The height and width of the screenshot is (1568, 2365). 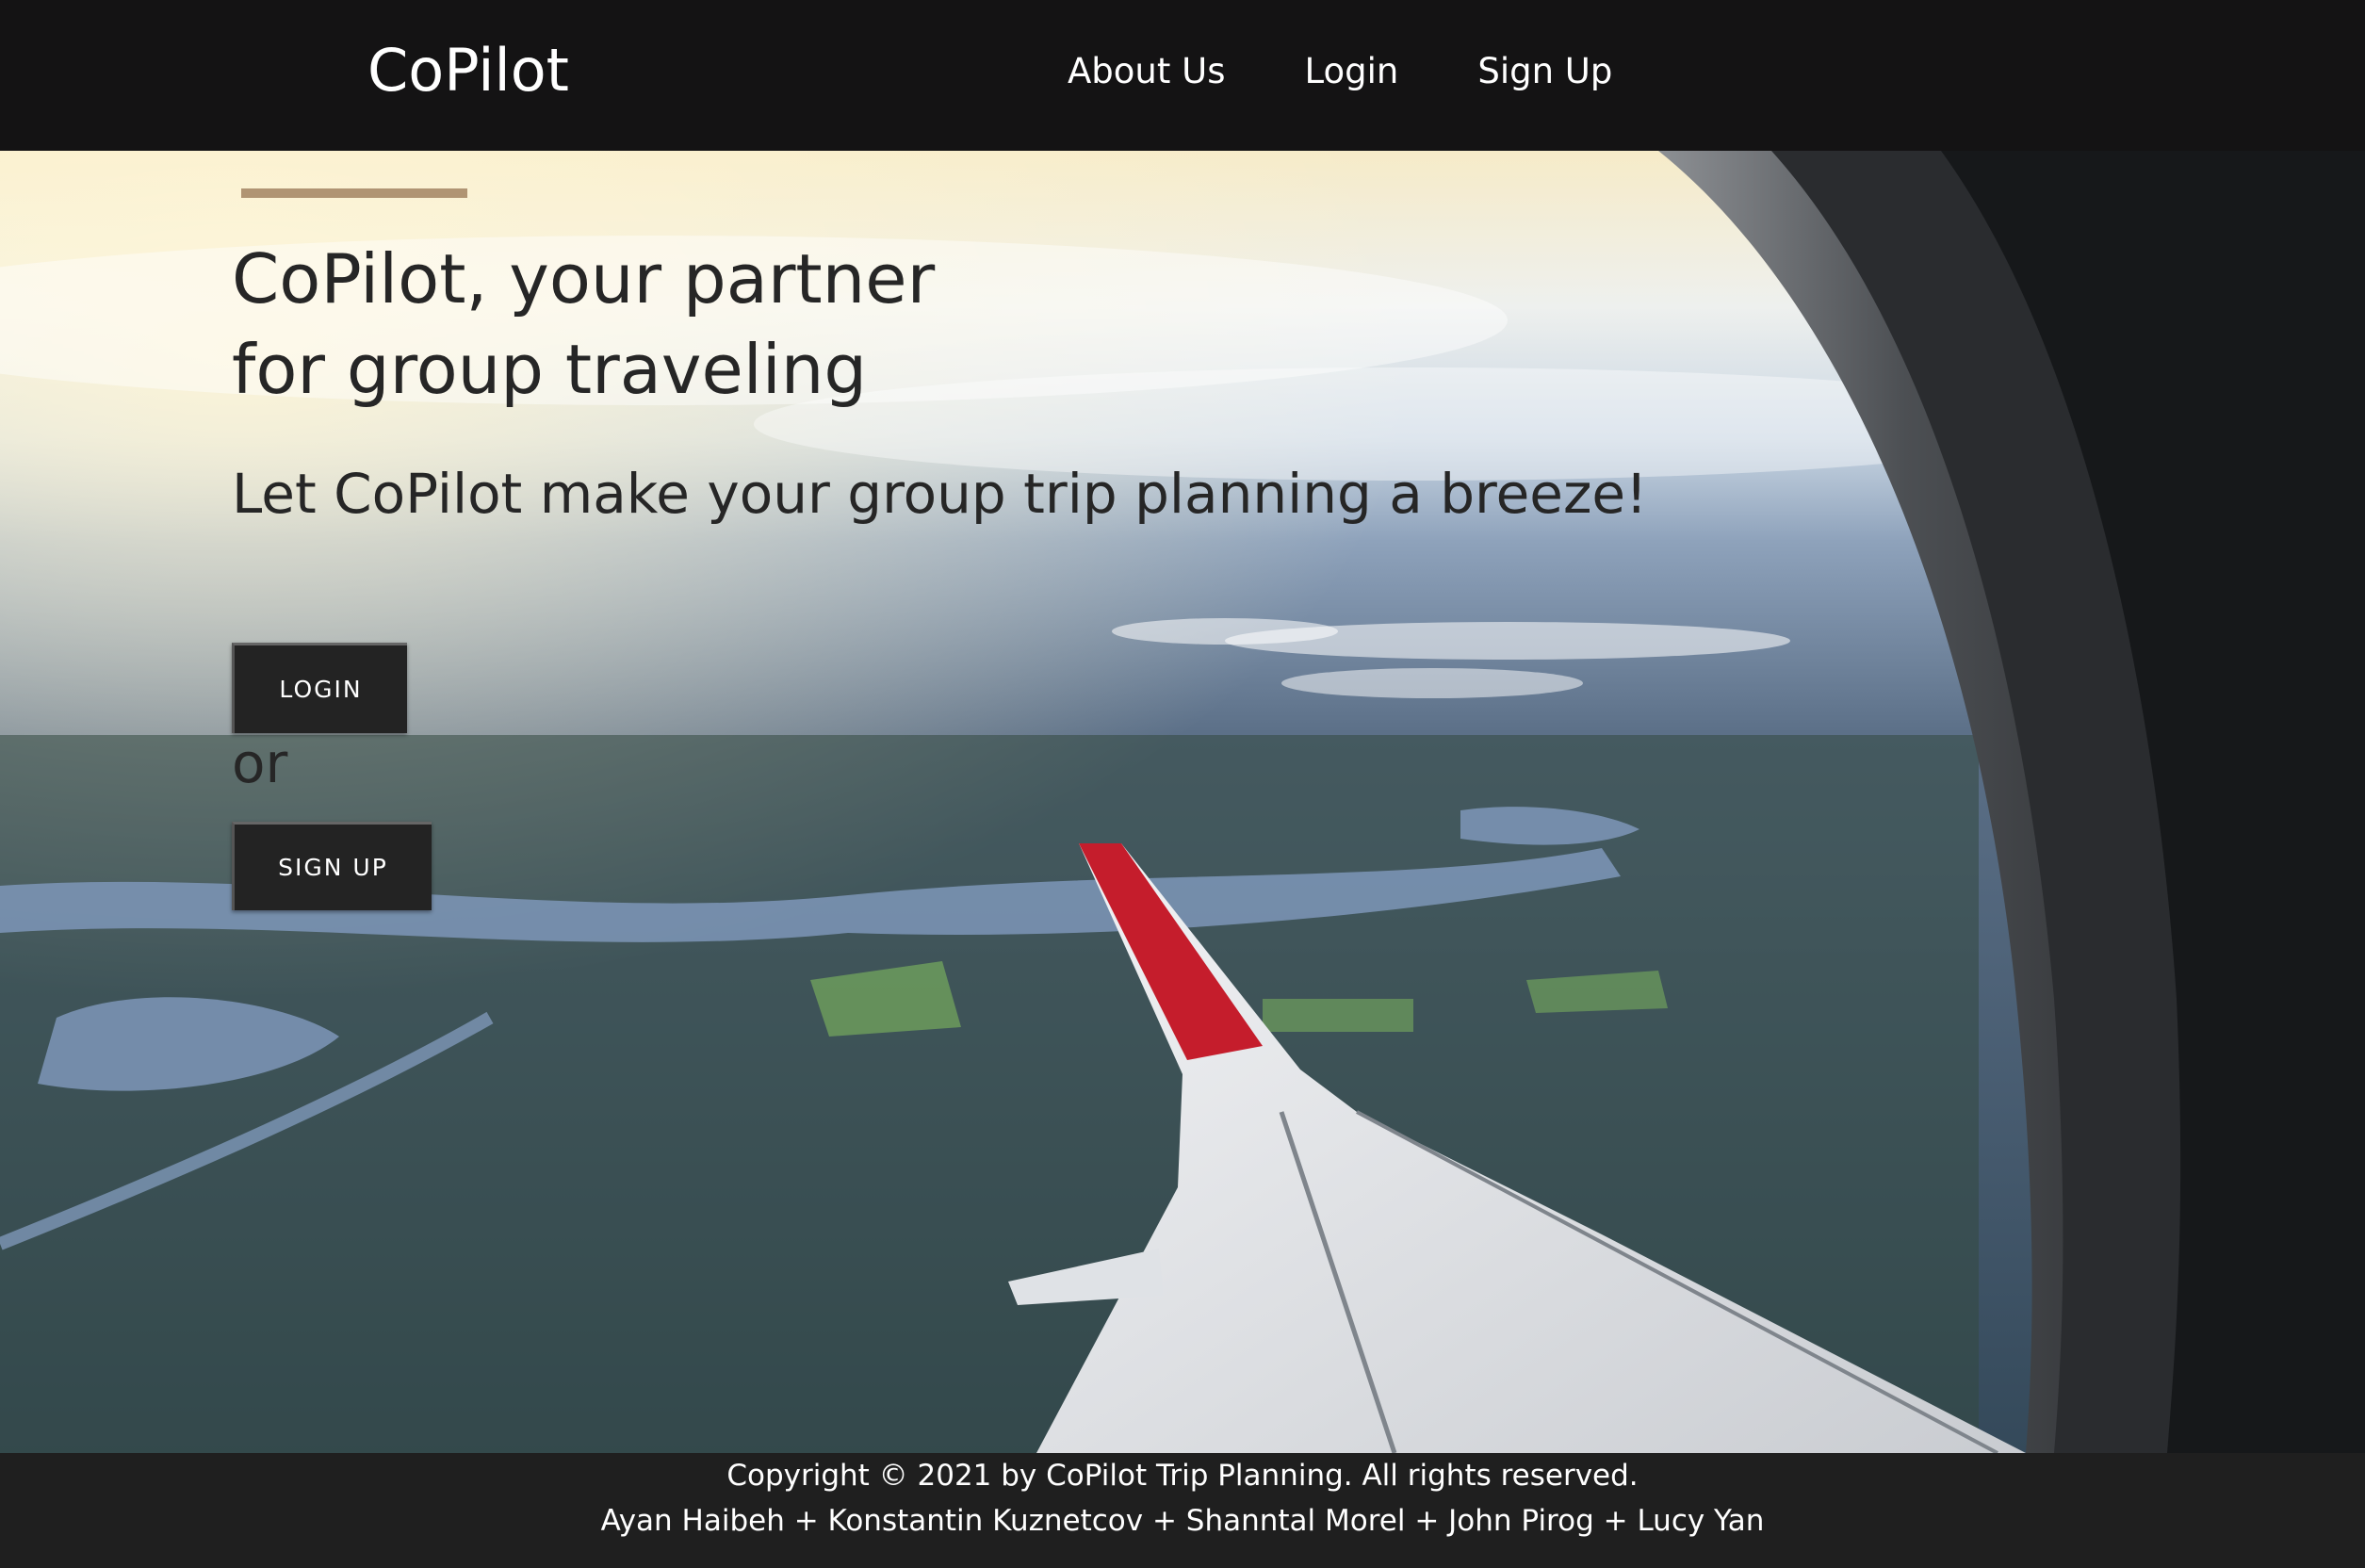 I want to click on login-button: LOGIN, so click(x=320, y=688).